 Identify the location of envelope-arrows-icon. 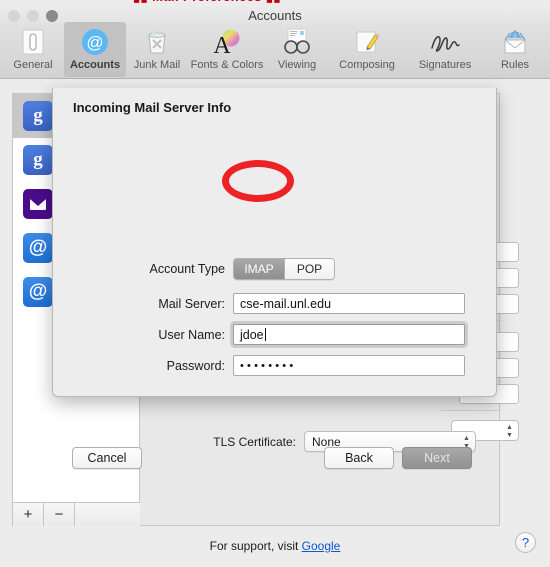
(515, 42).